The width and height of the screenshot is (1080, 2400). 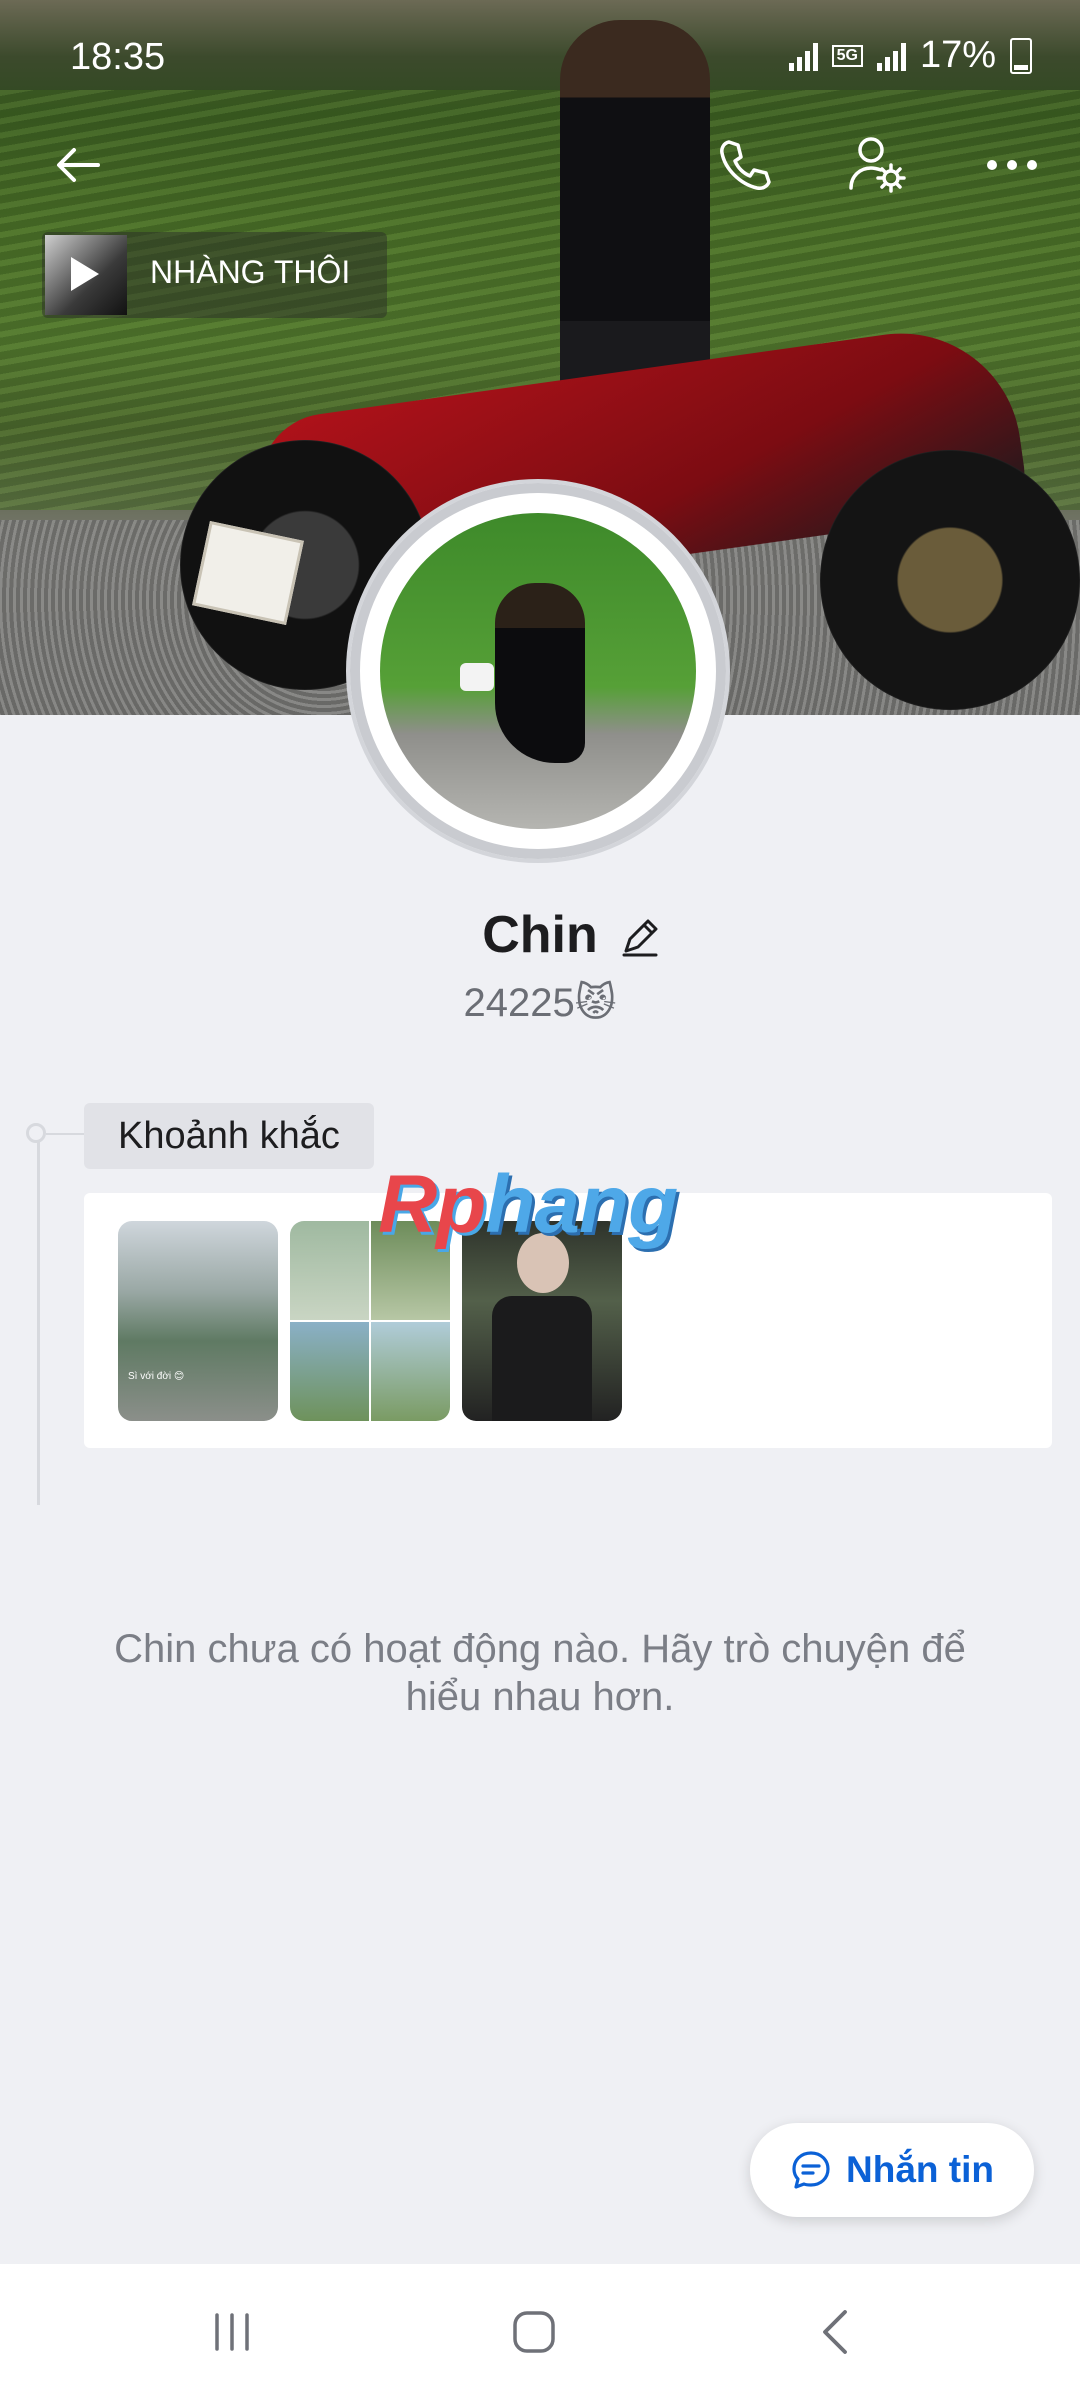 I want to click on home-icon, so click(x=534, y=2332).